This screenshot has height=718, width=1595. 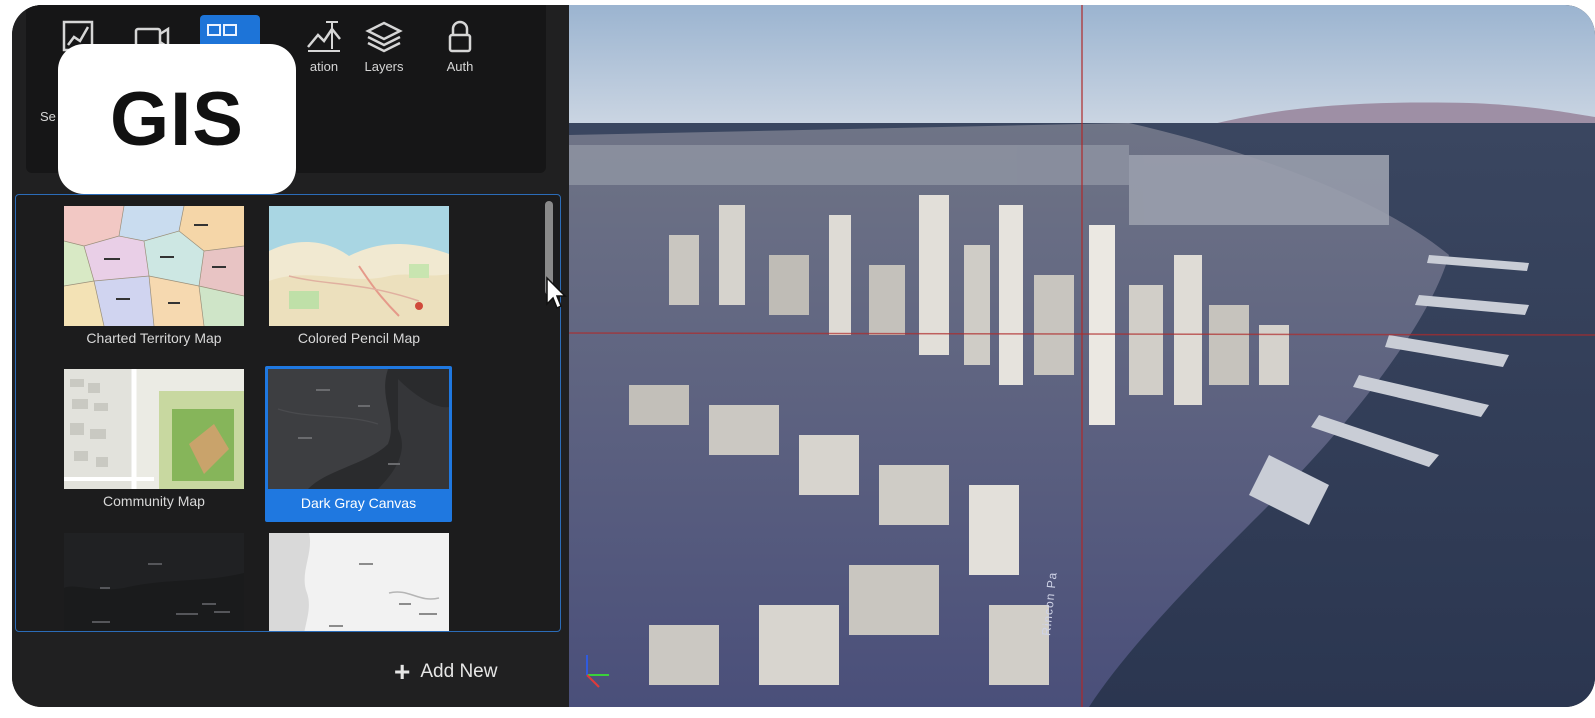 I want to click on plus-icon: +, so click(x=402, y=671).